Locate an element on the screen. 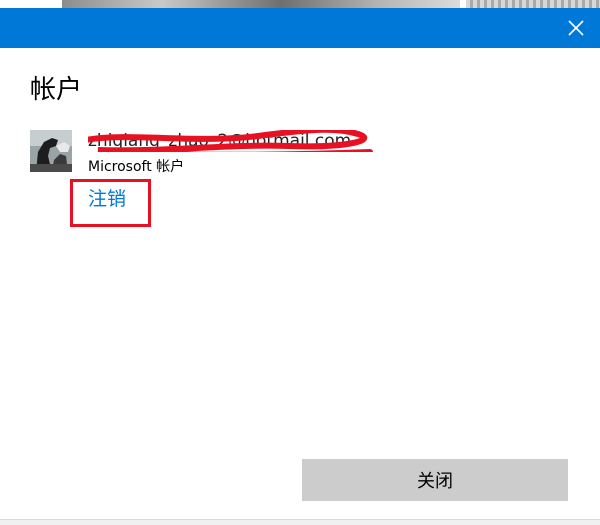 Image resolution: width=600 pixels, height=525 pixels. background-photo-pattern is located at coordinates (533, 4).